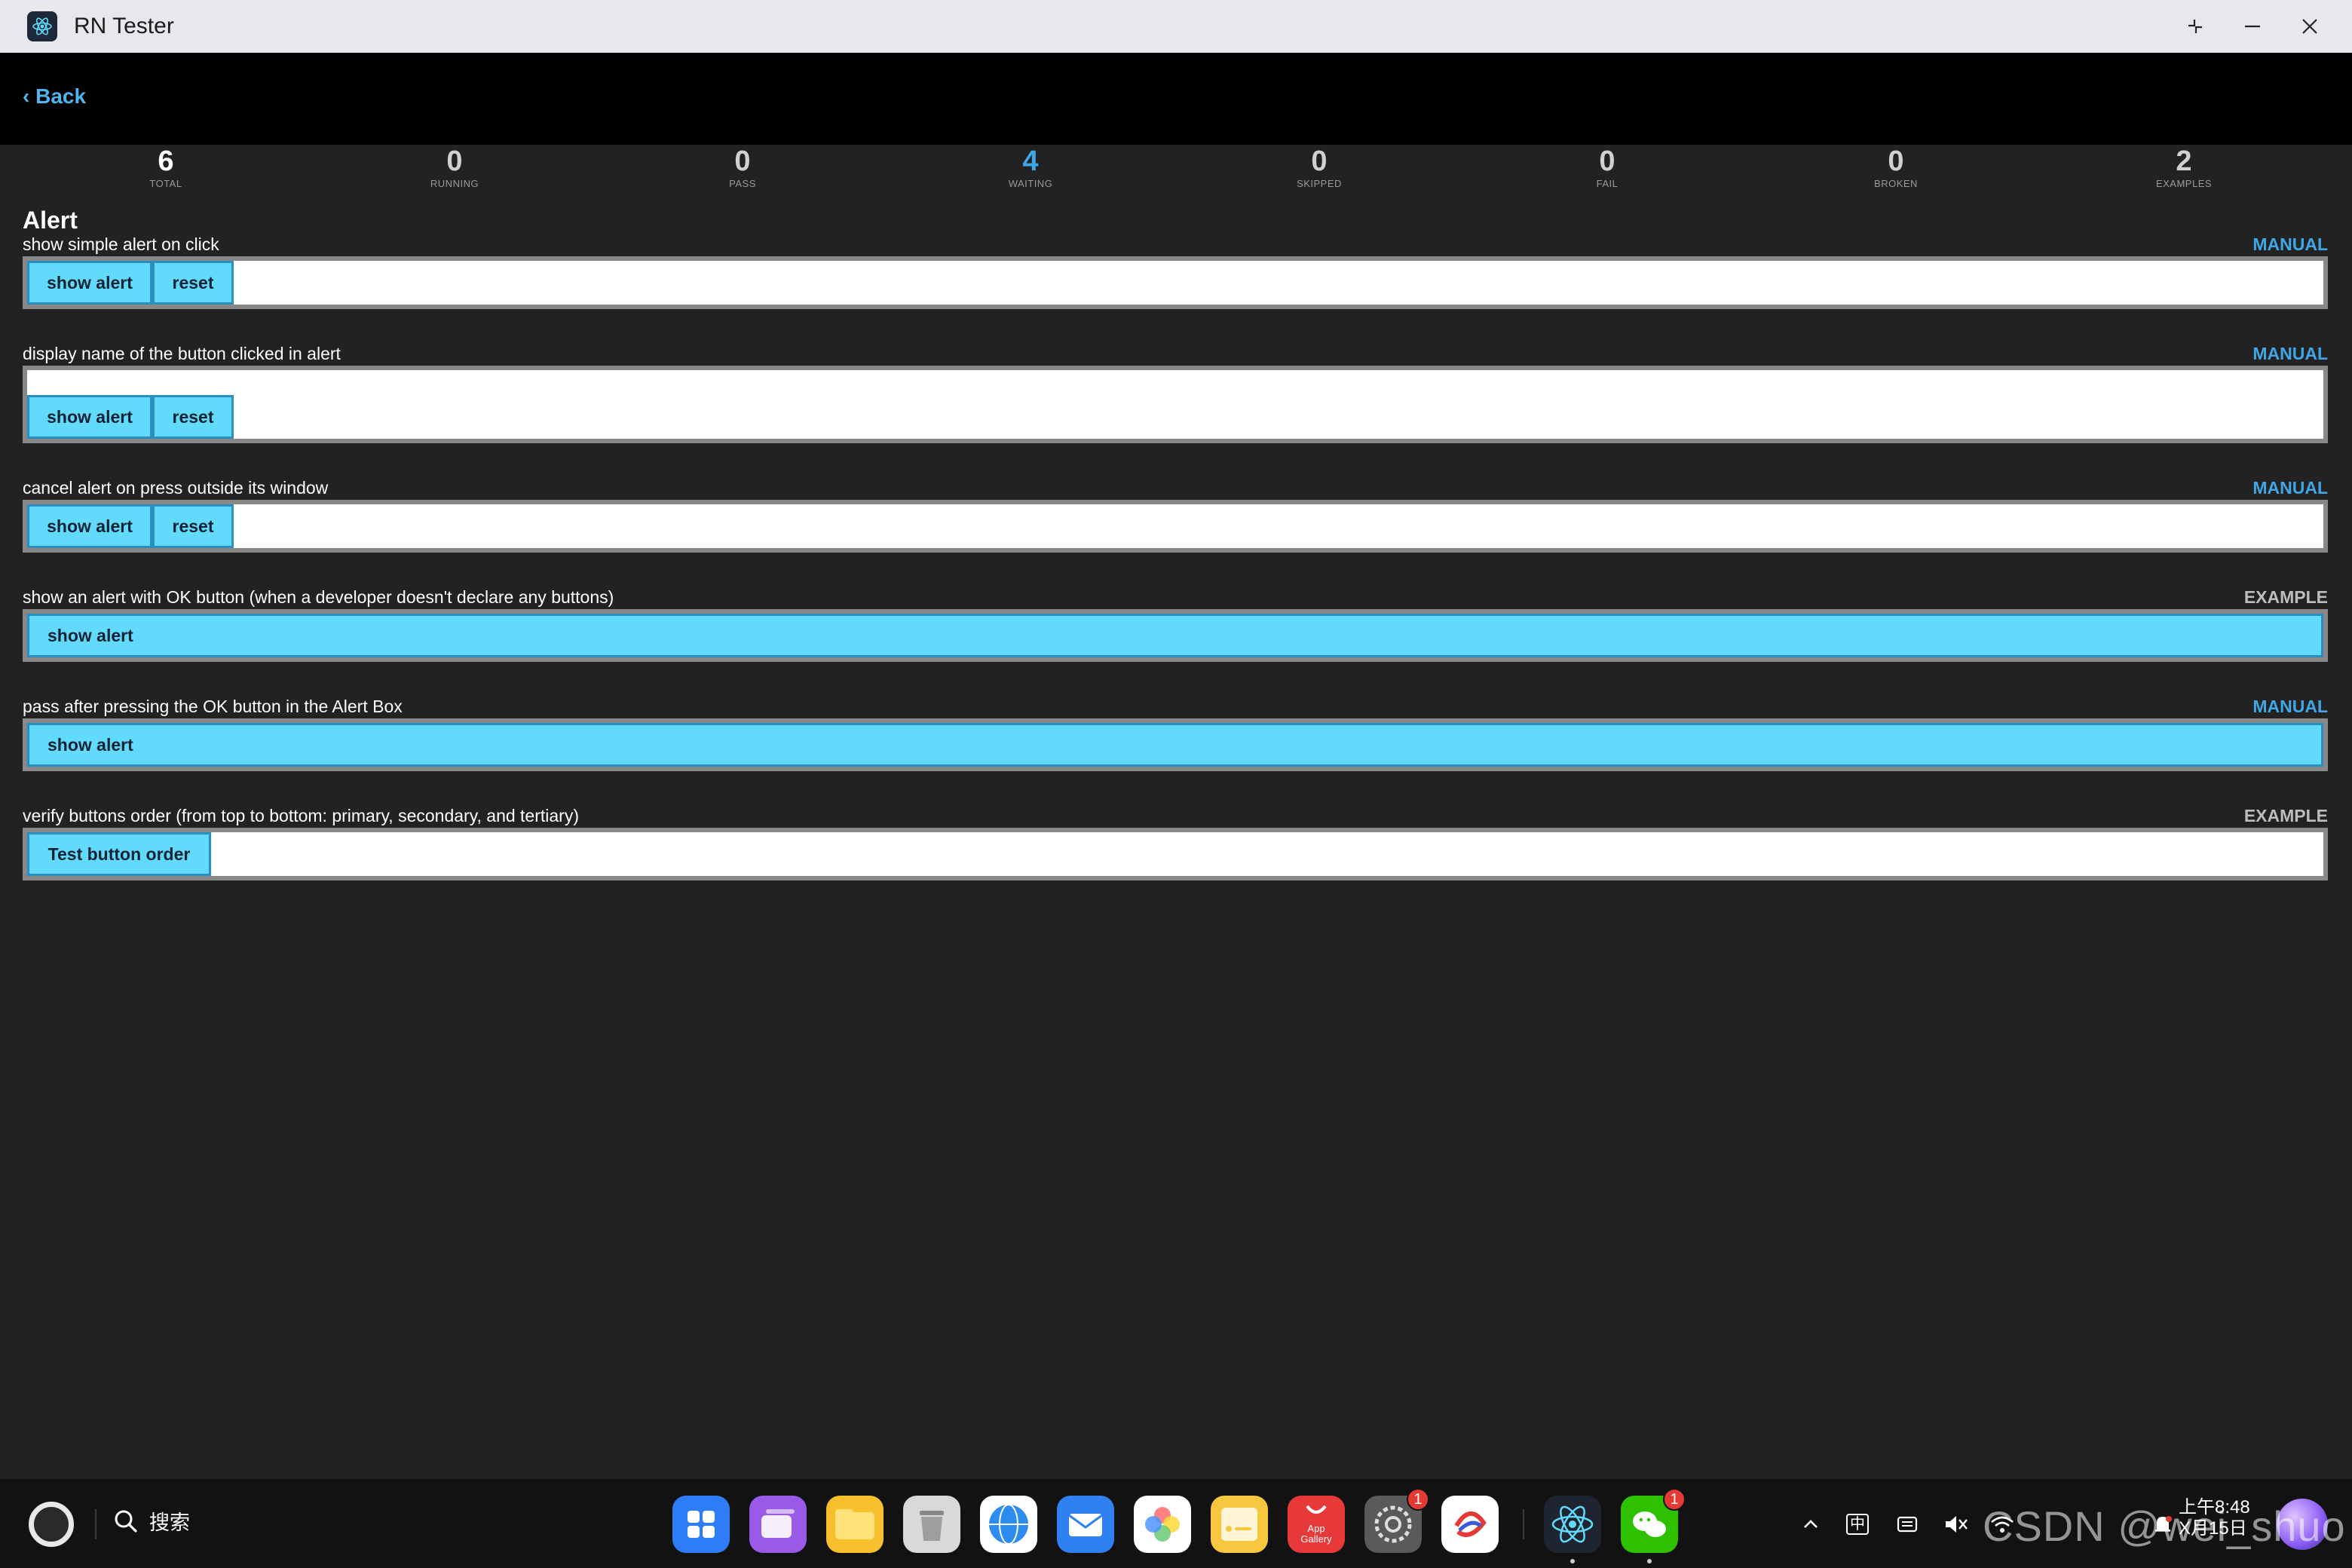 The image size is (2352, 1568). Describe the element at coordinates (1396, 1520) in the screenshot. I see `settings-icon: 1` at that location.